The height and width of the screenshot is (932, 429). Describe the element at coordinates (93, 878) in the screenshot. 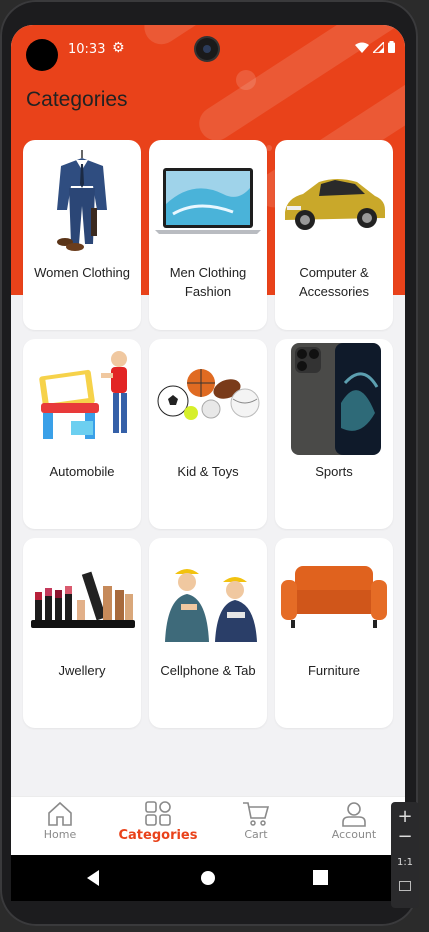

I see `back-icon` at that location.